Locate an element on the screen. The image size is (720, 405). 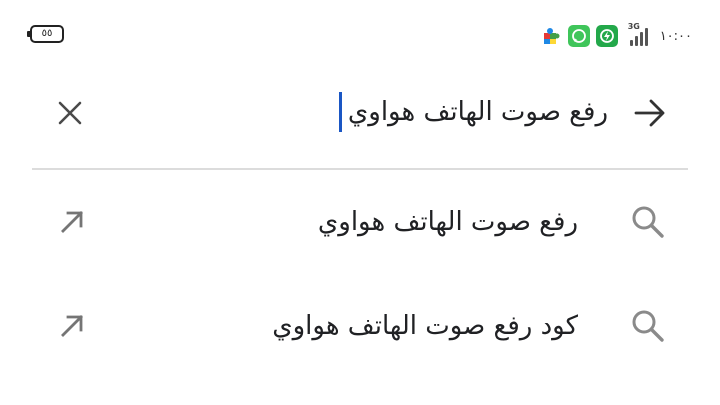
suggestion-text: رفع صوت الهاتف هواوي is located at coordinates (447, 222).